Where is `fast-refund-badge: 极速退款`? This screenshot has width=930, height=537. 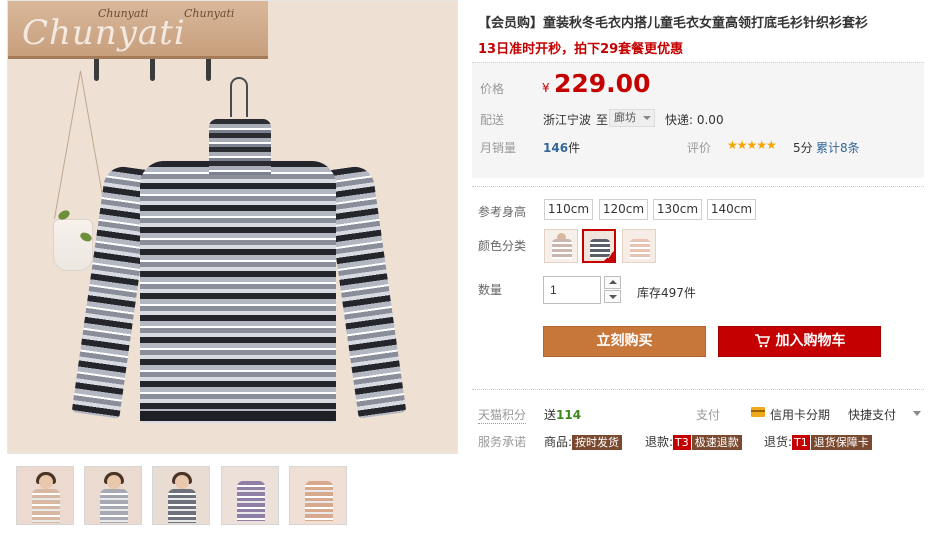
fast-refund-badge: 极速退款 is located at coordinates (716, 442).